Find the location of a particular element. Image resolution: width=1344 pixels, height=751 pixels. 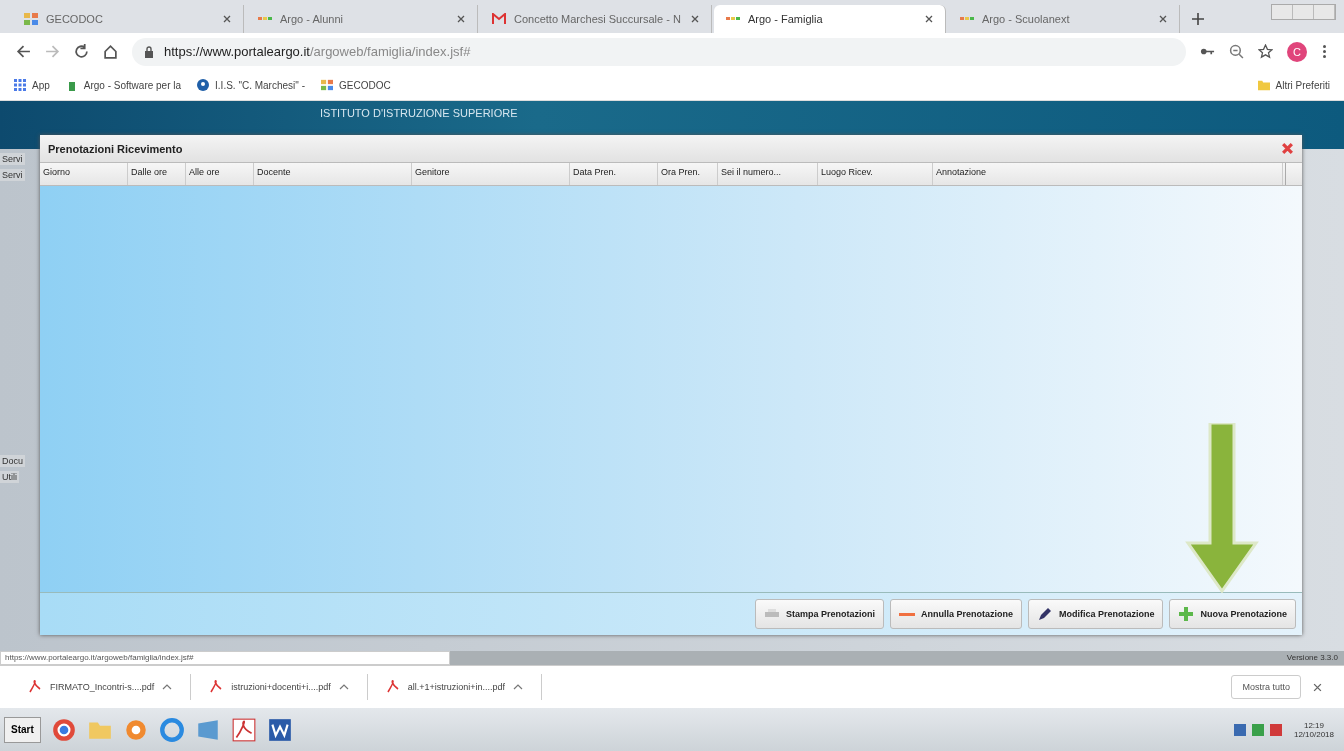

reload-icon is located at coordinates (81, 51).